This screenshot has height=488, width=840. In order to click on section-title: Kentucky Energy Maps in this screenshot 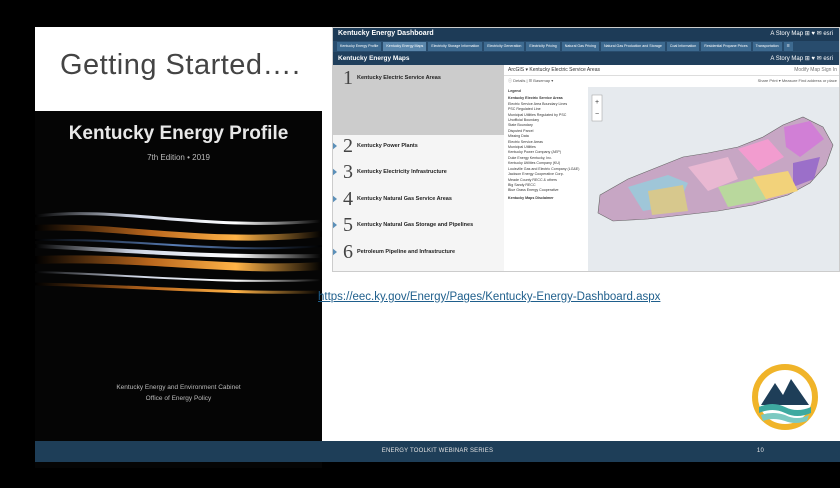, I will do `click(374, 58)`.